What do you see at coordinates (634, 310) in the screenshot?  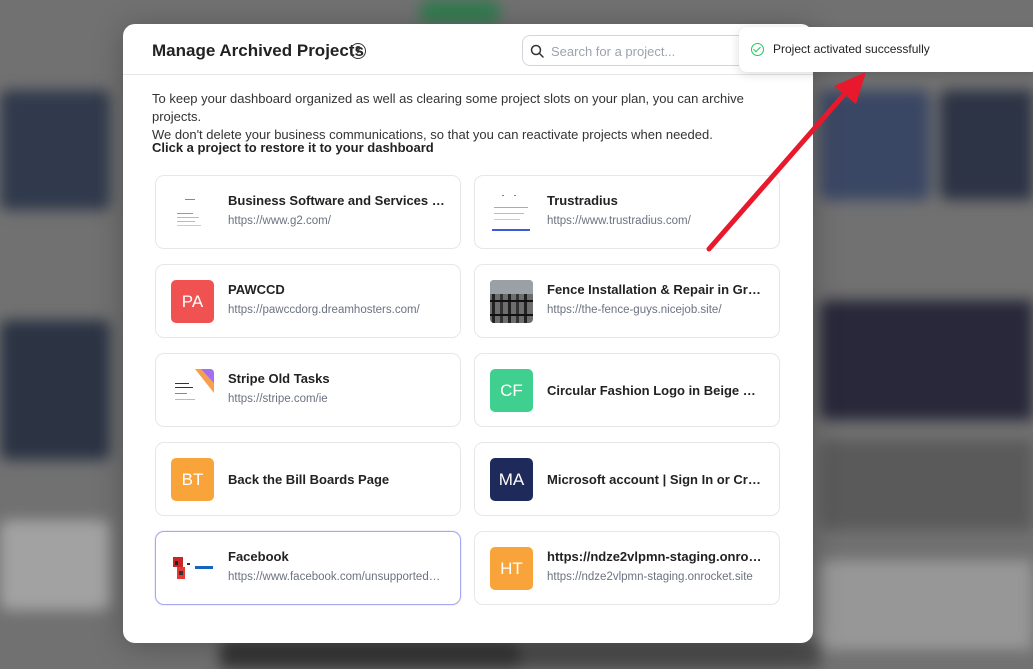 I see `project-url: https://the-fence-guys.nicejob.site/` at bounding box center [634, 310].